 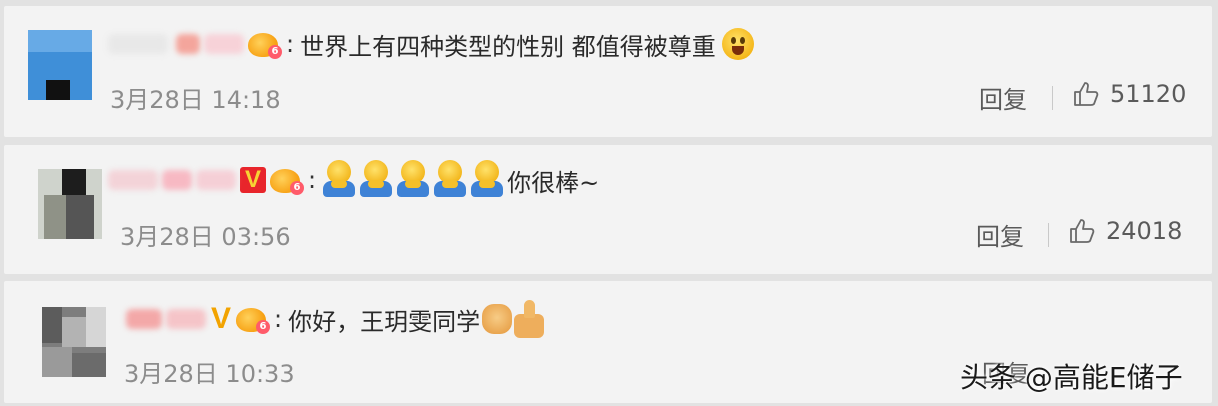 I want to click on comment-text: 世界上有四种类型的性别 都值得被尊重, so click(x=508, y=46).